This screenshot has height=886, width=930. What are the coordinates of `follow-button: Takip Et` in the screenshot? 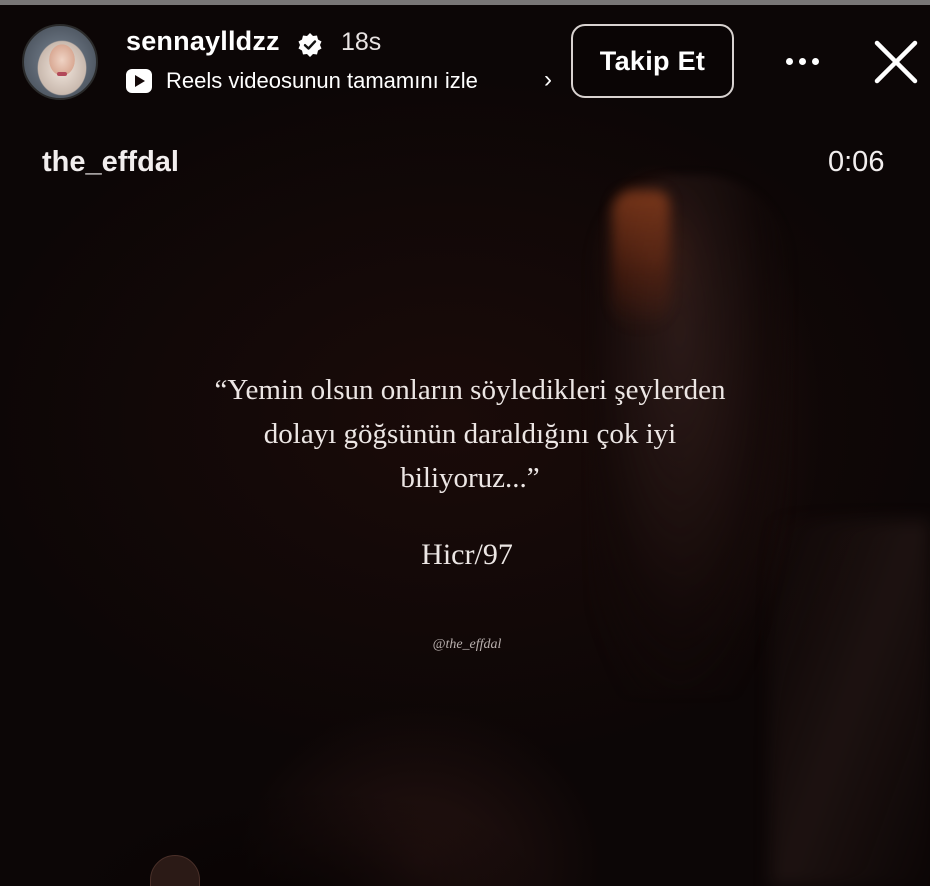 It's located at (652, 61).